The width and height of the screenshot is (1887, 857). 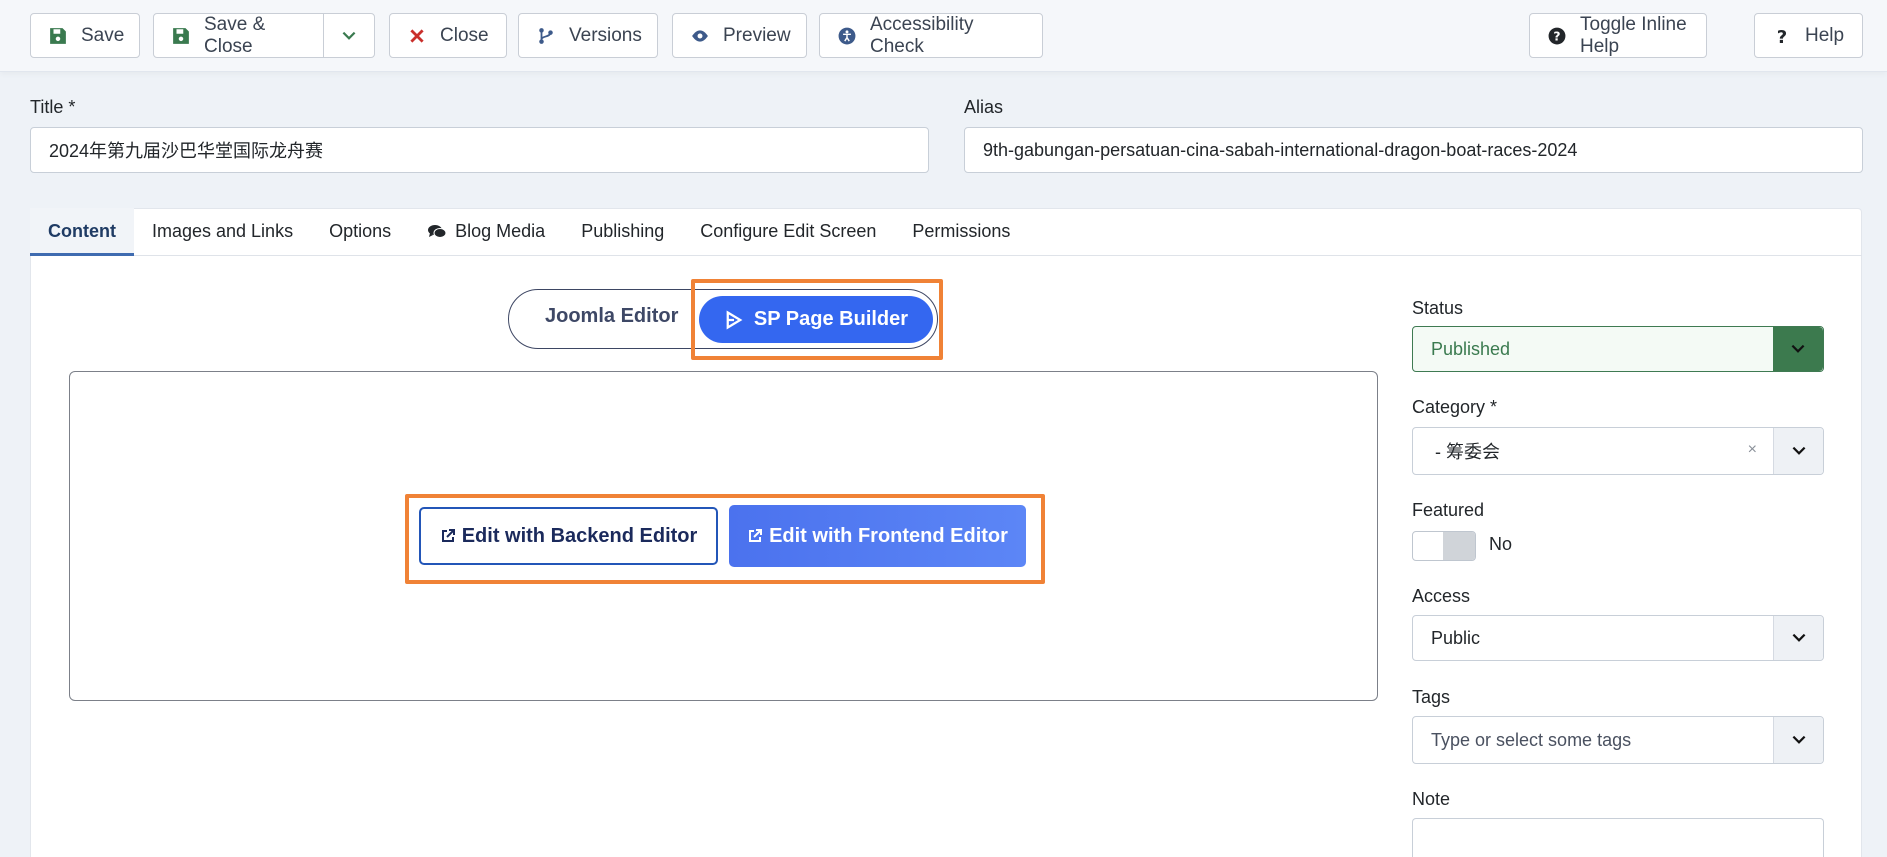 I want to click on alias-label: Alias, so click(x=984, y=107).